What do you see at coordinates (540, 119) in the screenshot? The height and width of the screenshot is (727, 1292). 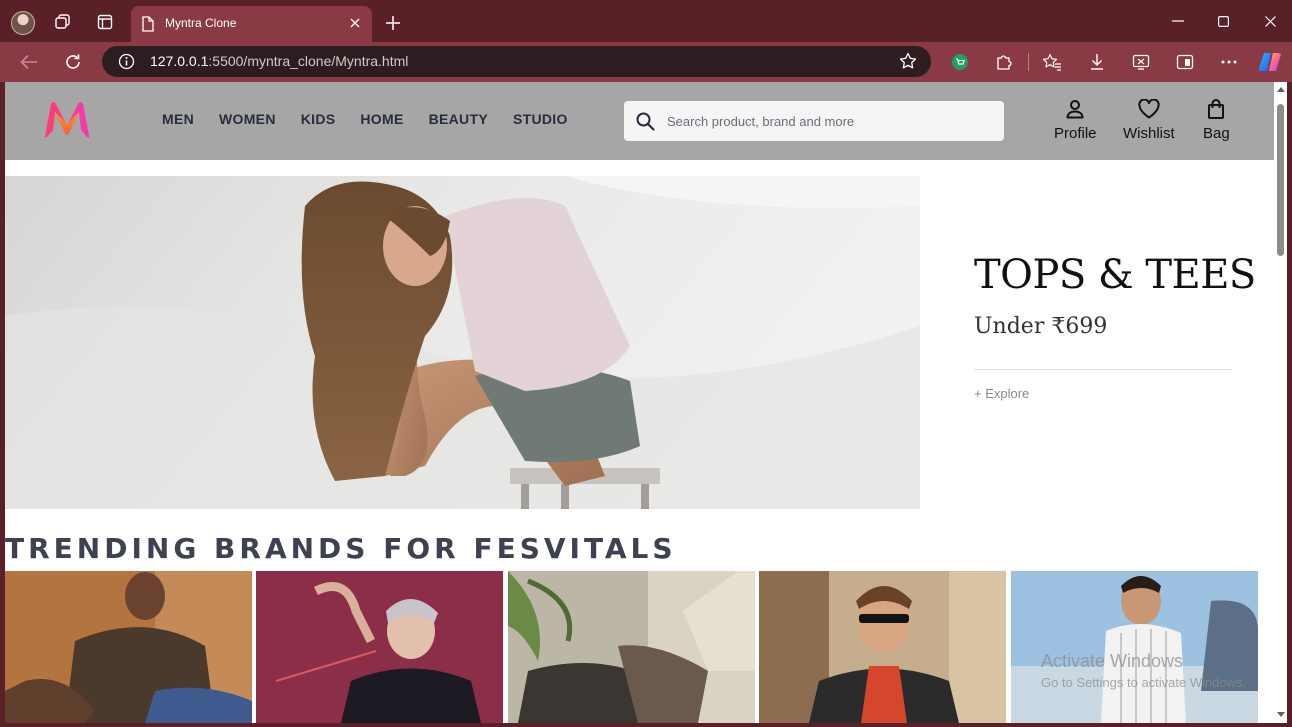 I see `nav-studio: STUDIO` at bounding box center [540, 119].